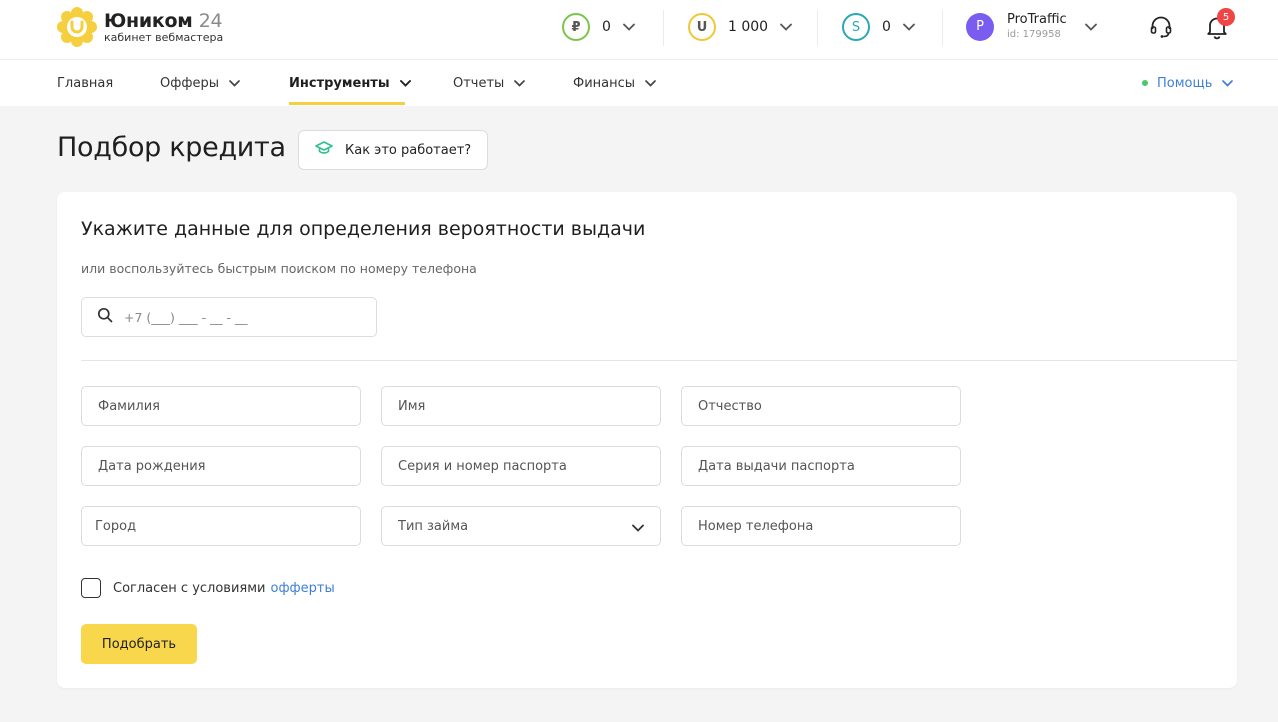 Image resolution: width=1278 pixels, height=722 pixels. I want to click on passport-number-input, so click(521, 466).